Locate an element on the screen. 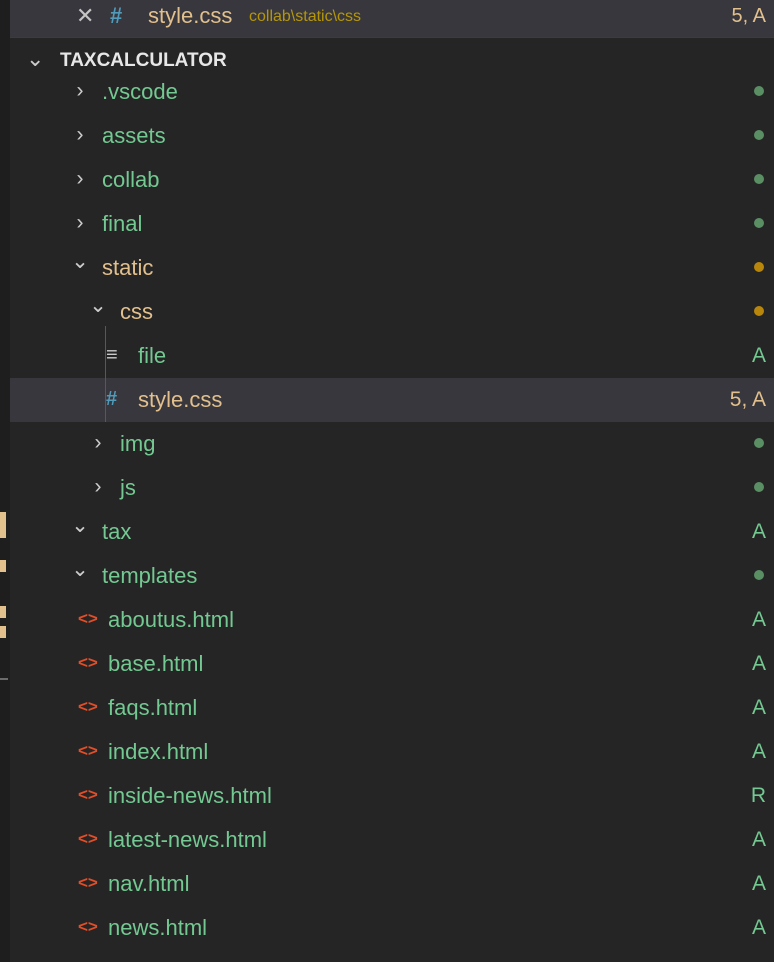  tree-folder-row: ⌄ templates is located at coordinates (392, 576).